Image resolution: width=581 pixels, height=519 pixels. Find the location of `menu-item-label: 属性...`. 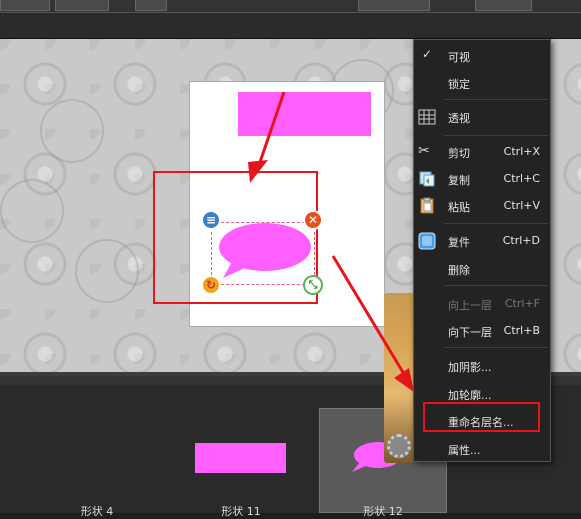

menu-item-label: 属性... is located at coordinates (464, 450).